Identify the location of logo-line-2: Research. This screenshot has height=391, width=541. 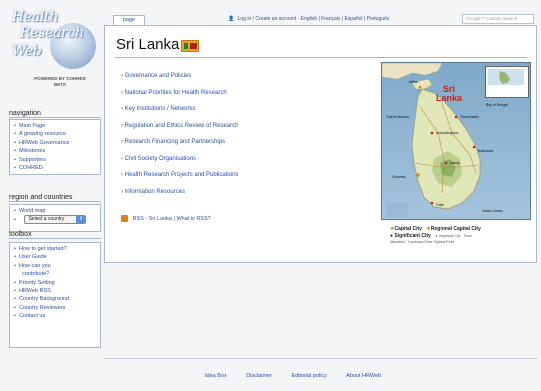
(52, 33).